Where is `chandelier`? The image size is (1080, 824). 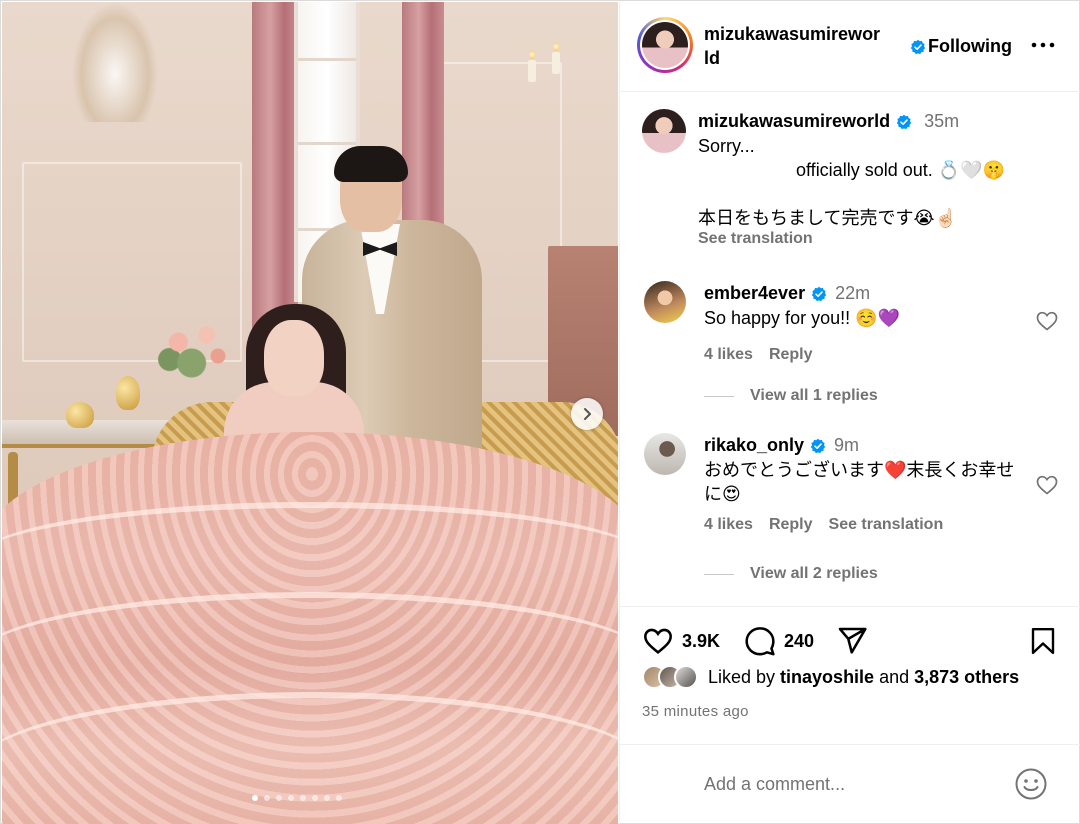 chandelier is located at coordinates (115, 62).